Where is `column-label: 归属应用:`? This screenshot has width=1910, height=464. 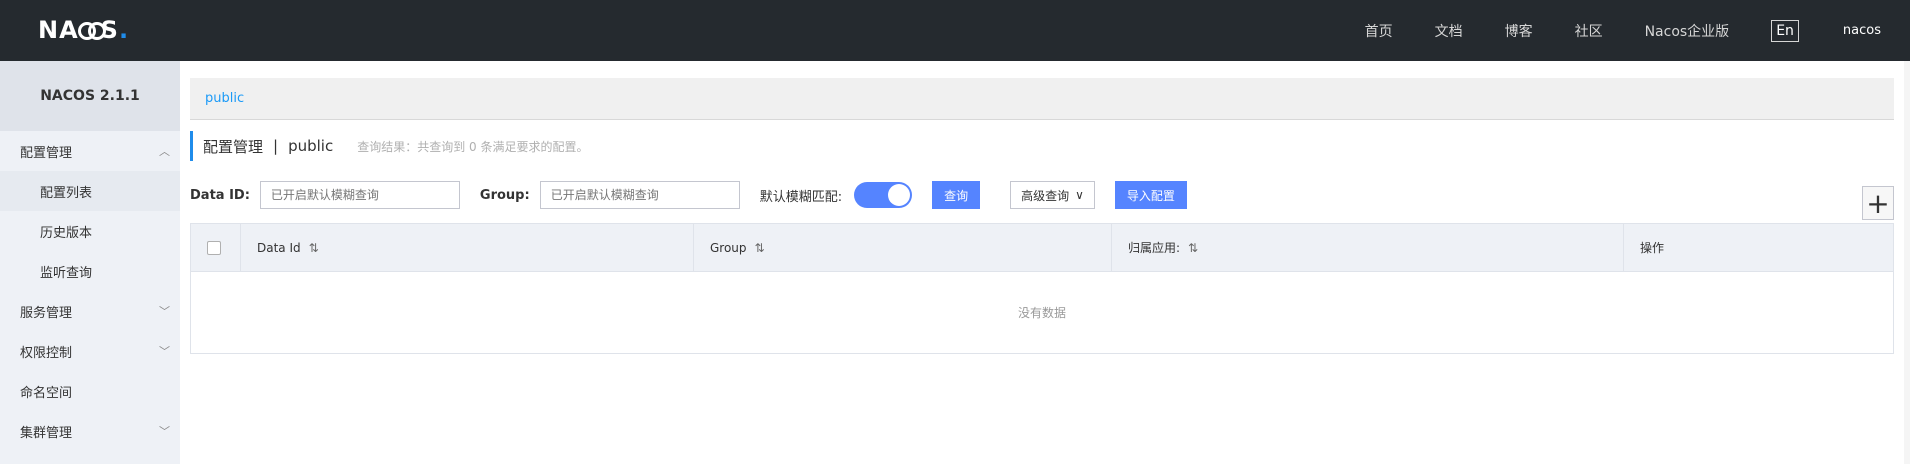 column-label: 归属应用: is located at coordinates (1154, 248).